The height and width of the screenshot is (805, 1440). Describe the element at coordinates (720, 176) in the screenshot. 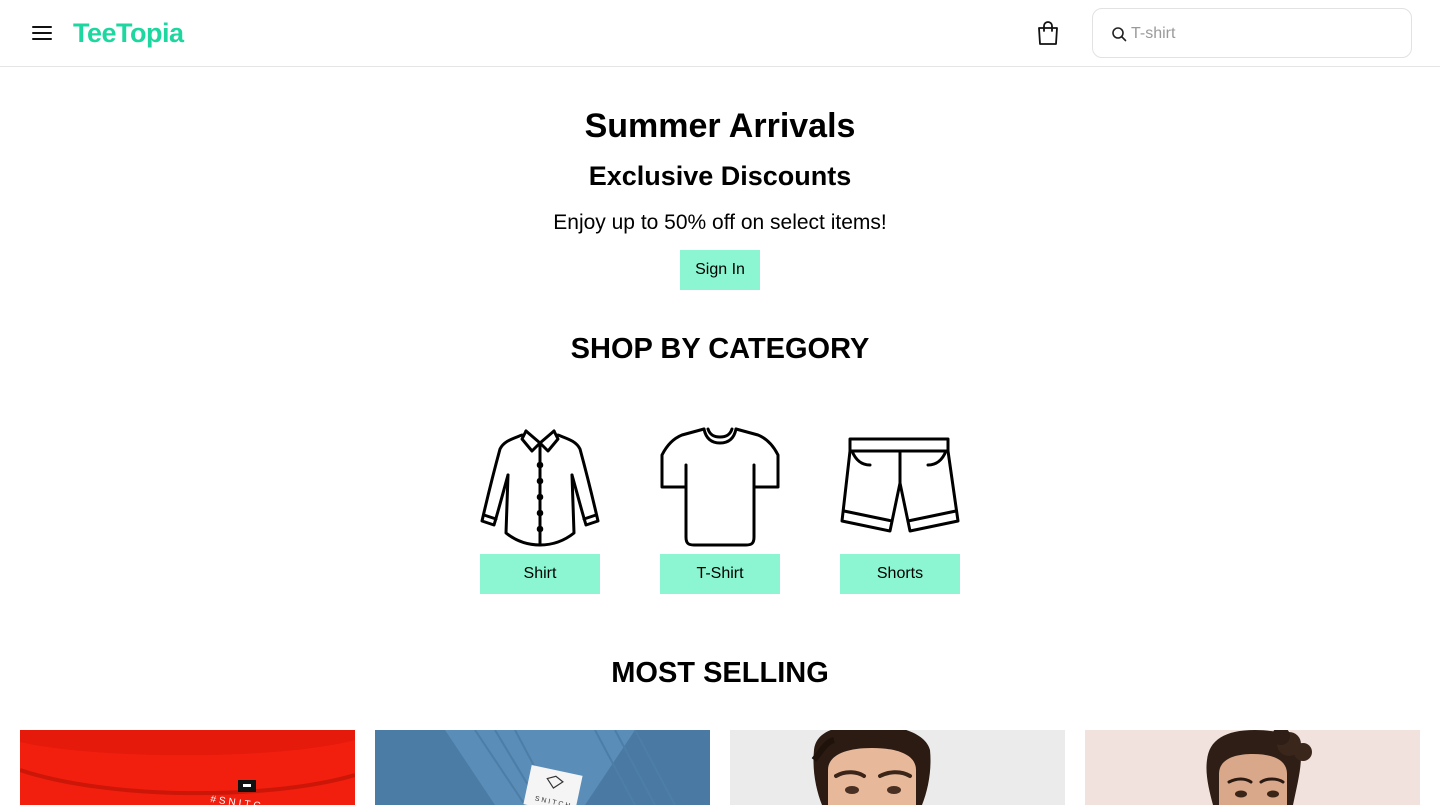

I see `hero-subtitle: Exclusive Discounts` at that location.